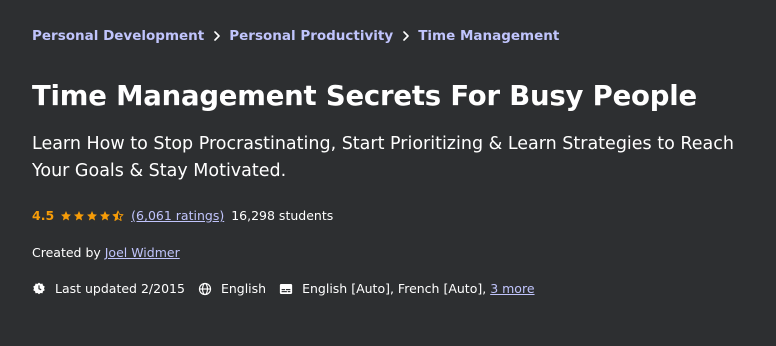  I want to click on closed-captions-icon, so click(286, 289).